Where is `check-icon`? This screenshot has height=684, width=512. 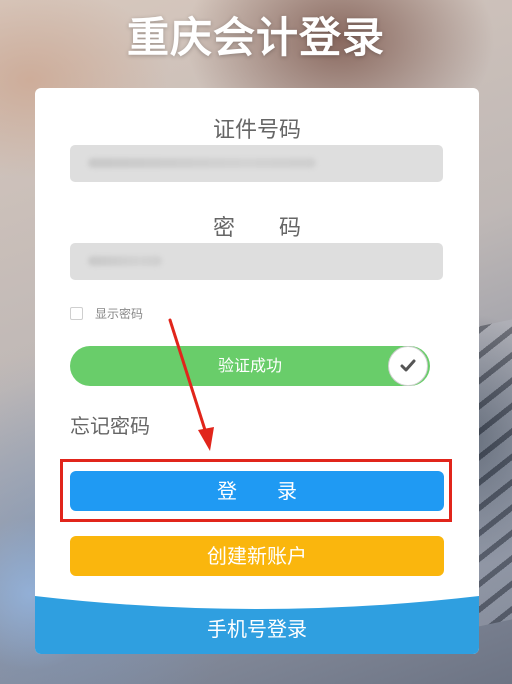 check-icon is located at coordinates (408, 365).